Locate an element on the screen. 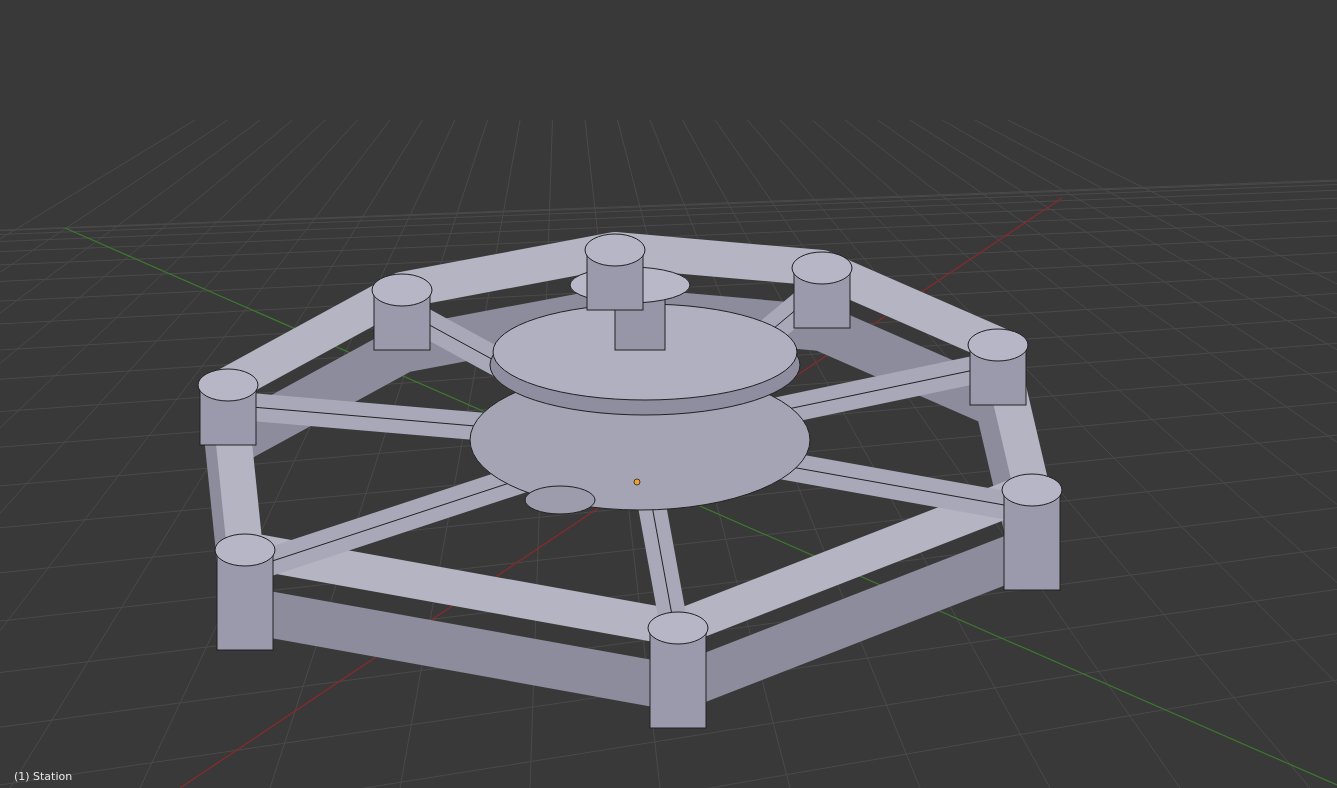 This screenshot has width=1337, height=788. origin-point-icon is located at coordinates (637, 482).